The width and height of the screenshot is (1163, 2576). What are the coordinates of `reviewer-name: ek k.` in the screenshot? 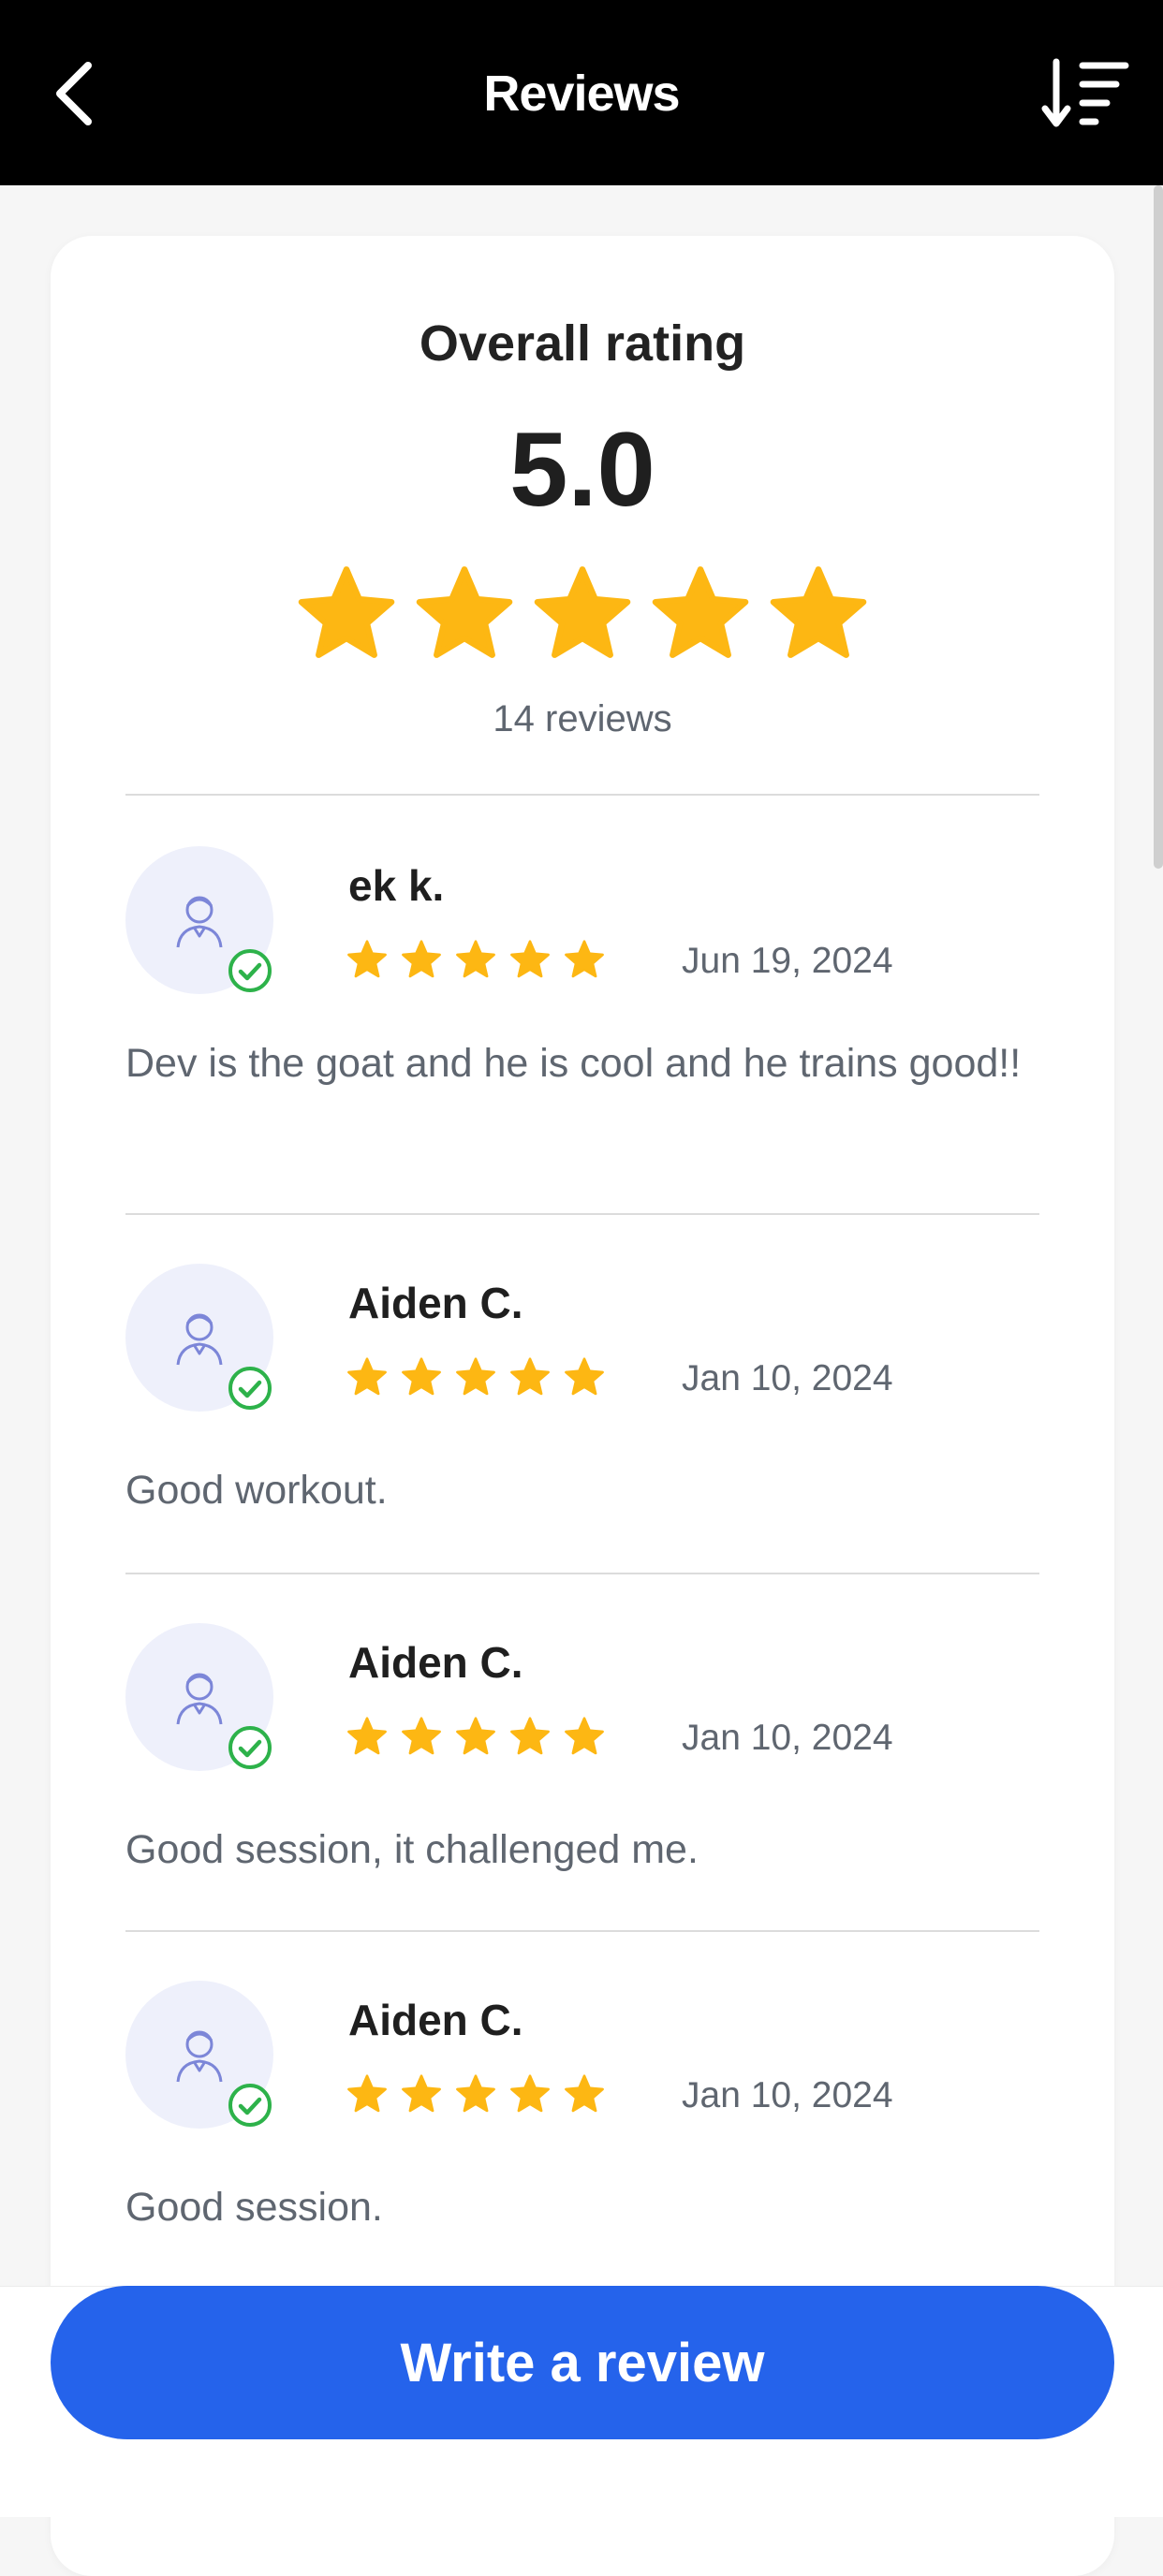 It's located at (397, 885).